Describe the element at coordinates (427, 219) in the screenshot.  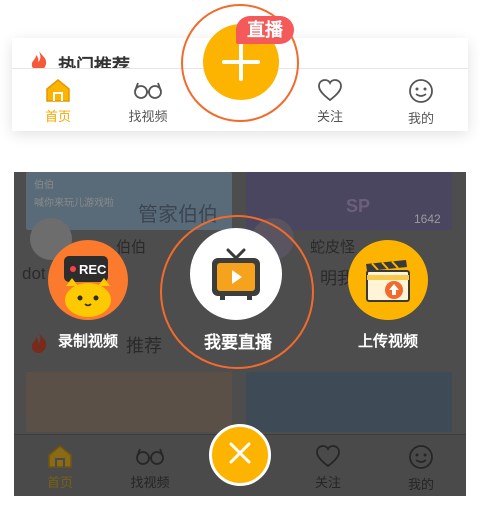
I see `view-count: 1642` at that location.